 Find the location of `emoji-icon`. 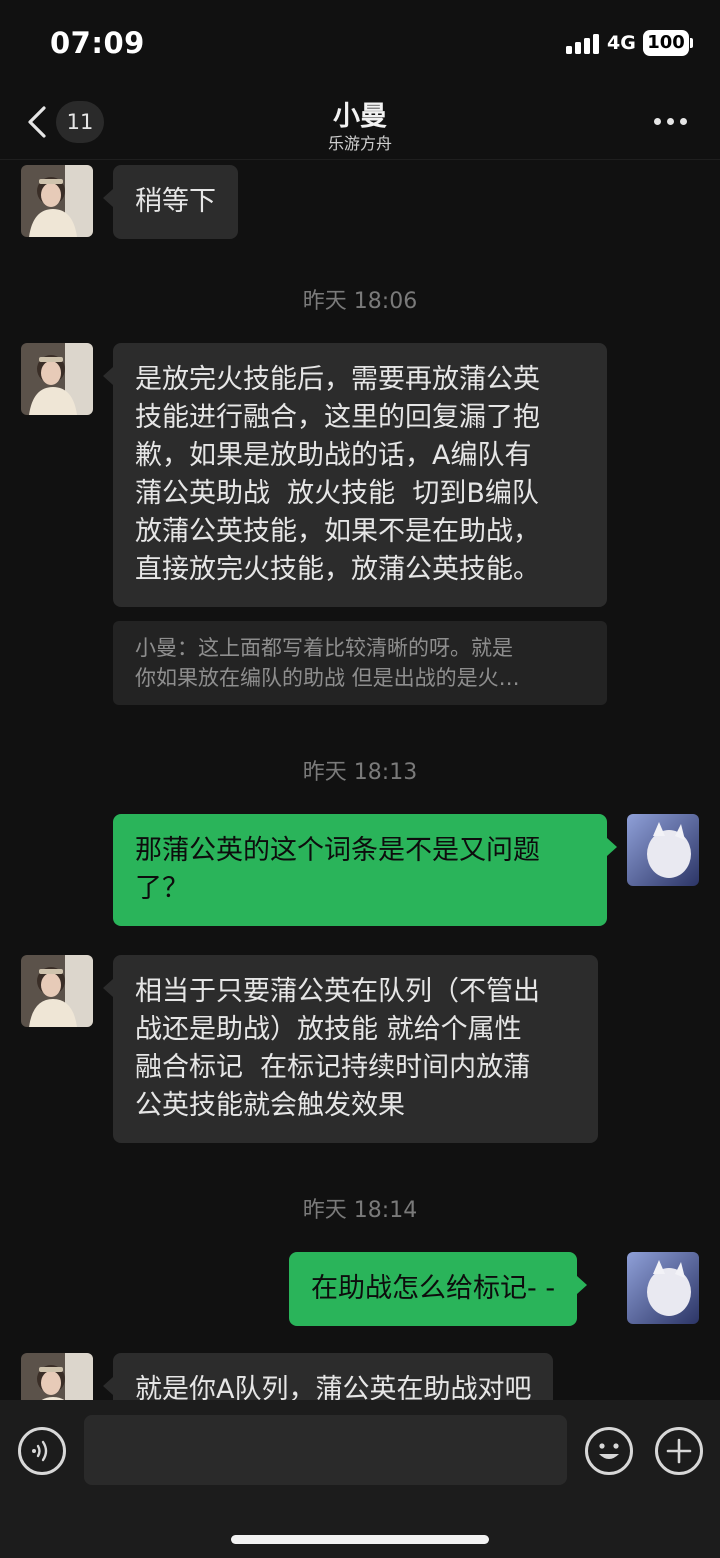

emoji-icon is located at coordinates (609, 1451).